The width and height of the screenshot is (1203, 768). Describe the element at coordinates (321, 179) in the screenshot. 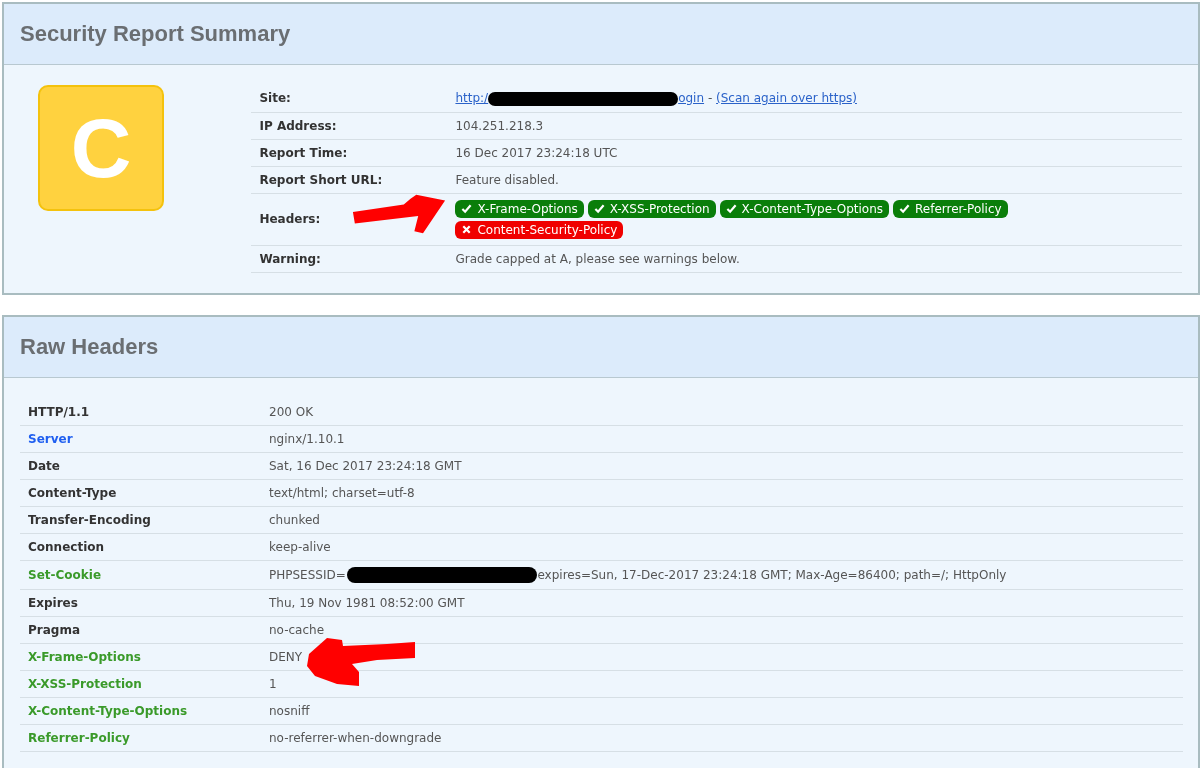

I see `row-label: Report Short URL:` at that location.